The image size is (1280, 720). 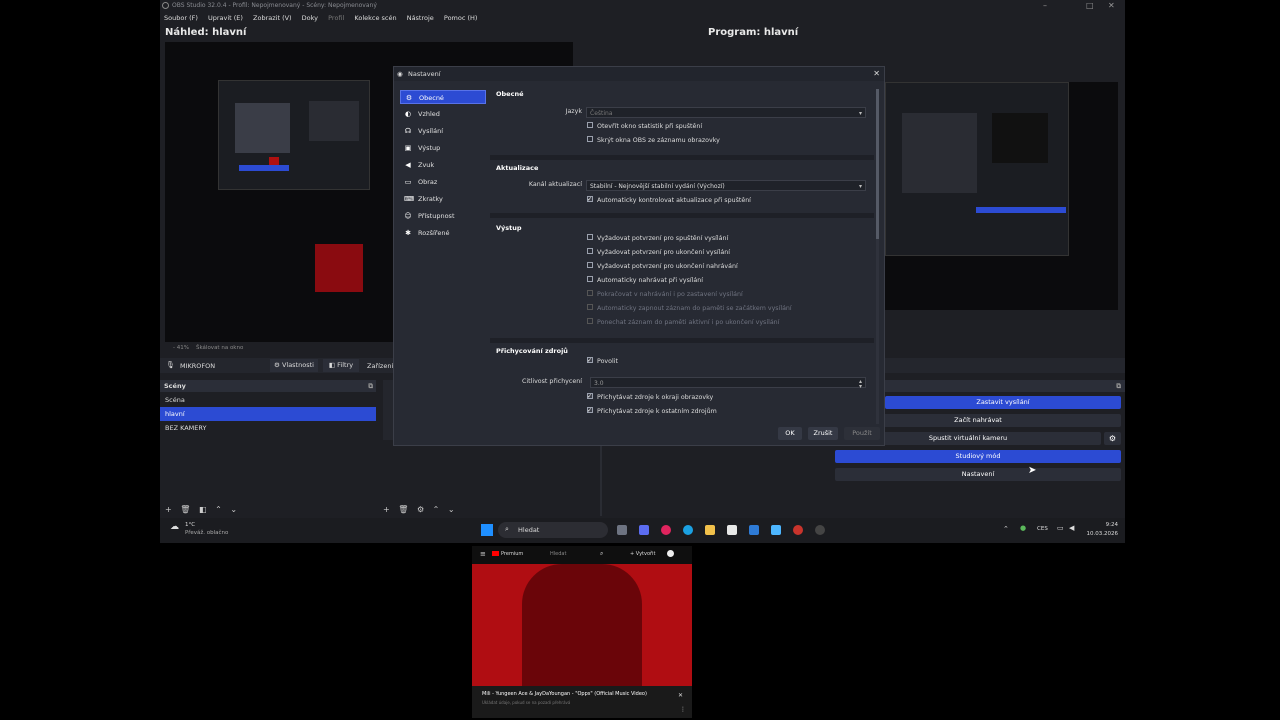 What do you see at coordinates (487, 530) in the screenshot?
I see `start-windows-icon` at bounding box center [487, 530].